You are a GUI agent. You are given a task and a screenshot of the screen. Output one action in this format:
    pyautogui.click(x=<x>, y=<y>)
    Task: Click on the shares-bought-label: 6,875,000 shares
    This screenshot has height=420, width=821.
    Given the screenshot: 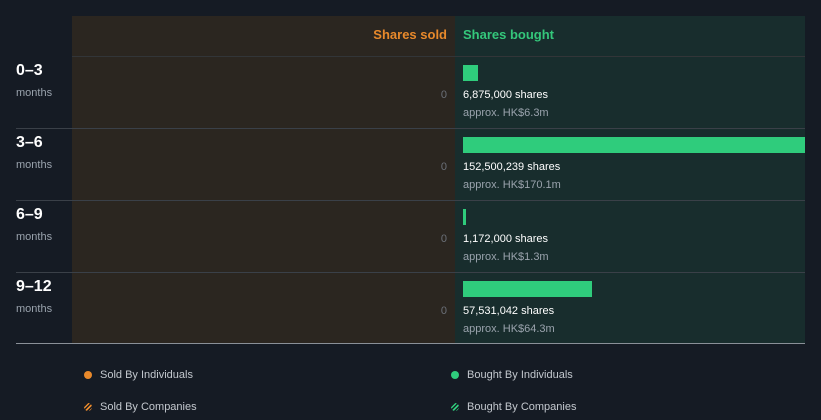 What is the action you would take?
    pyautogui.click(x=506, y=95)
    